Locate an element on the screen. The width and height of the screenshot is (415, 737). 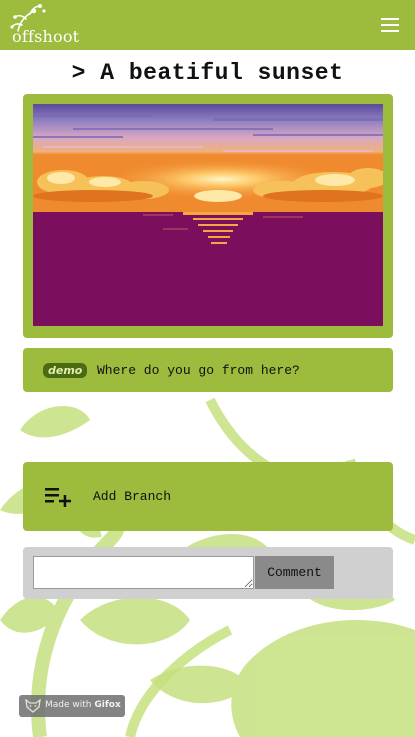
add-branch-label: Add Branch is located at coordinates (132, 496).